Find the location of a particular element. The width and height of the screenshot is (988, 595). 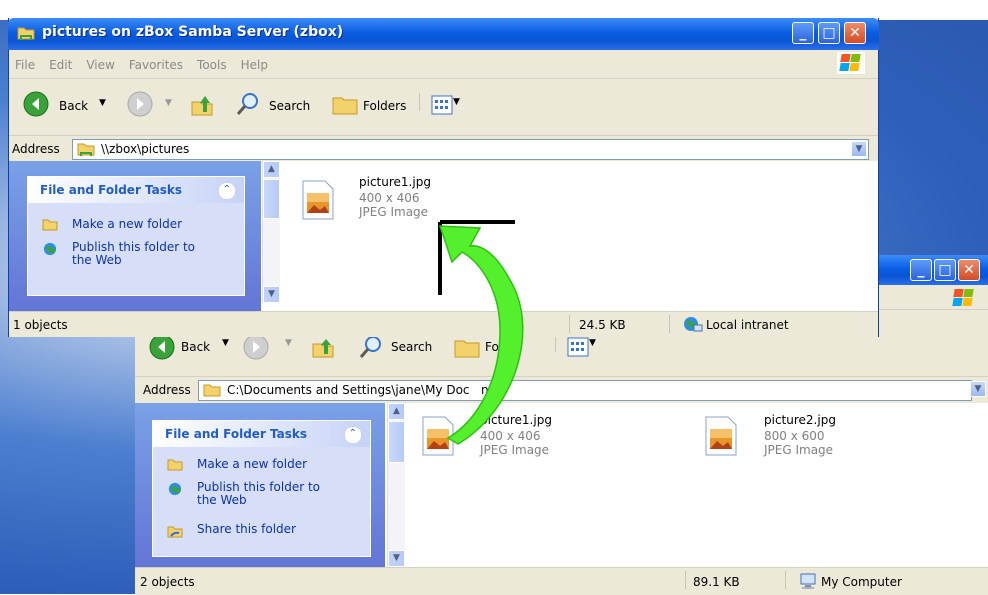

drag-arrow-overlay is located at coordinates (481, 332).